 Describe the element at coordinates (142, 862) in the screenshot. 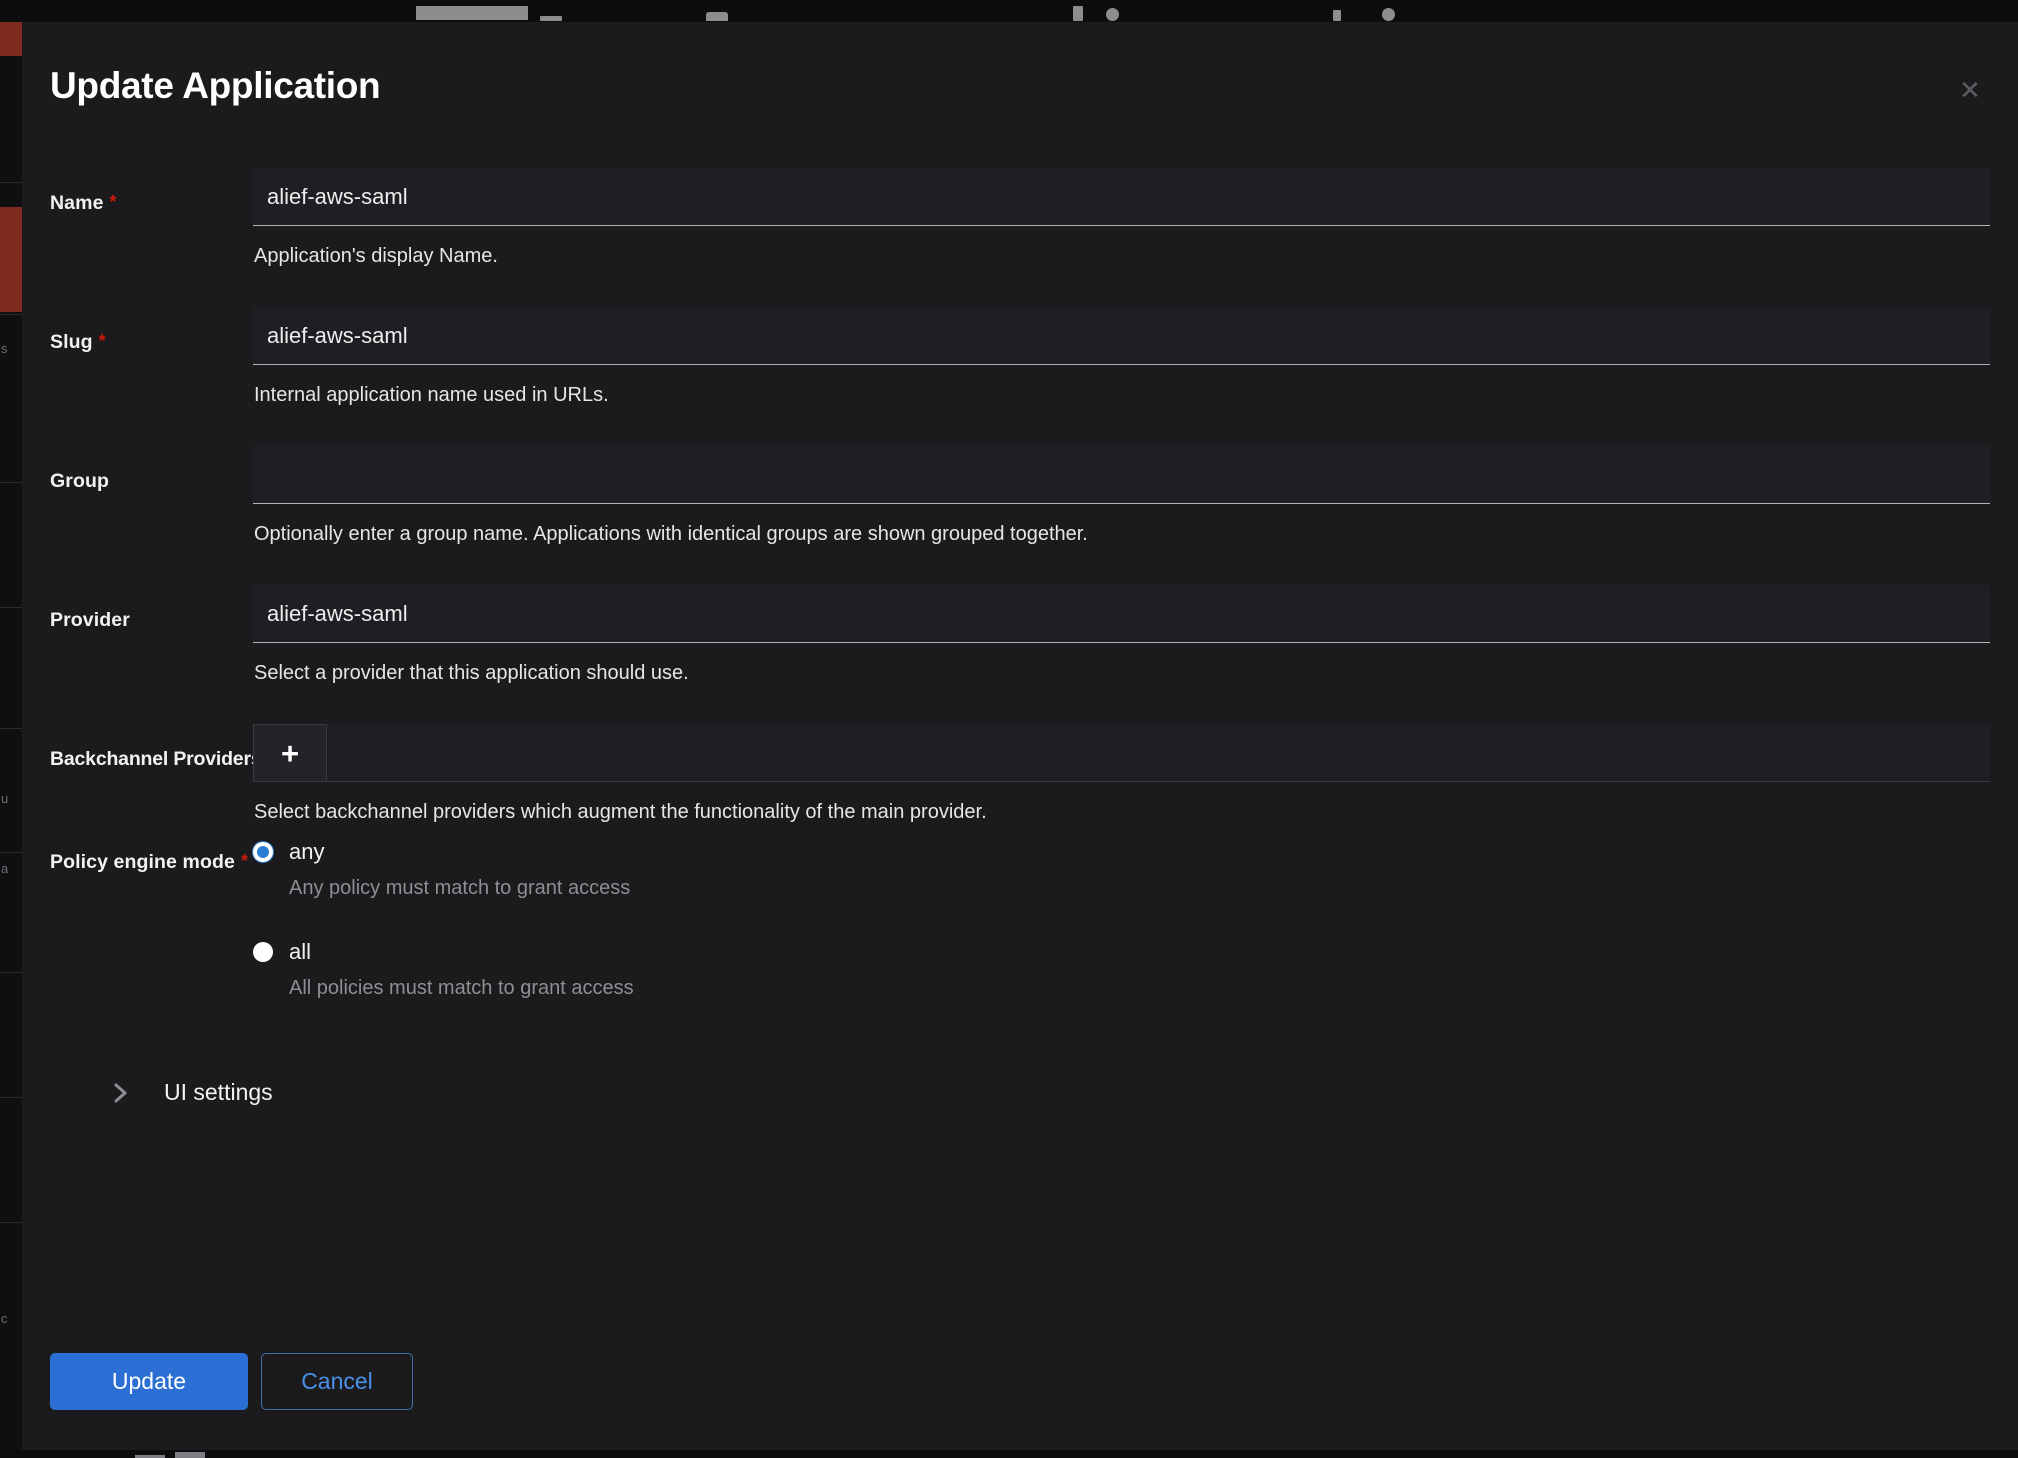

I see `policy-engine-mode-label-text: Policy engine mode` at that location.